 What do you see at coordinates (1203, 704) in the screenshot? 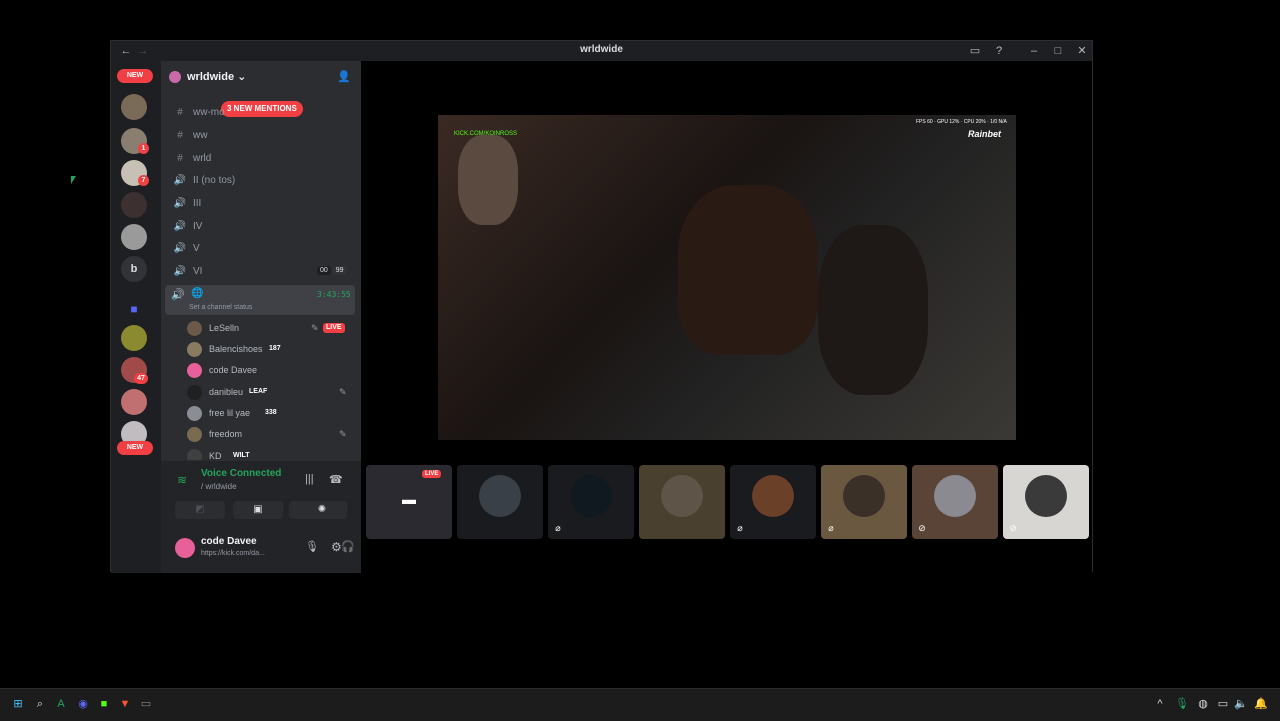
I see `network-icon: ◍` at bounding box center [1203, 704].